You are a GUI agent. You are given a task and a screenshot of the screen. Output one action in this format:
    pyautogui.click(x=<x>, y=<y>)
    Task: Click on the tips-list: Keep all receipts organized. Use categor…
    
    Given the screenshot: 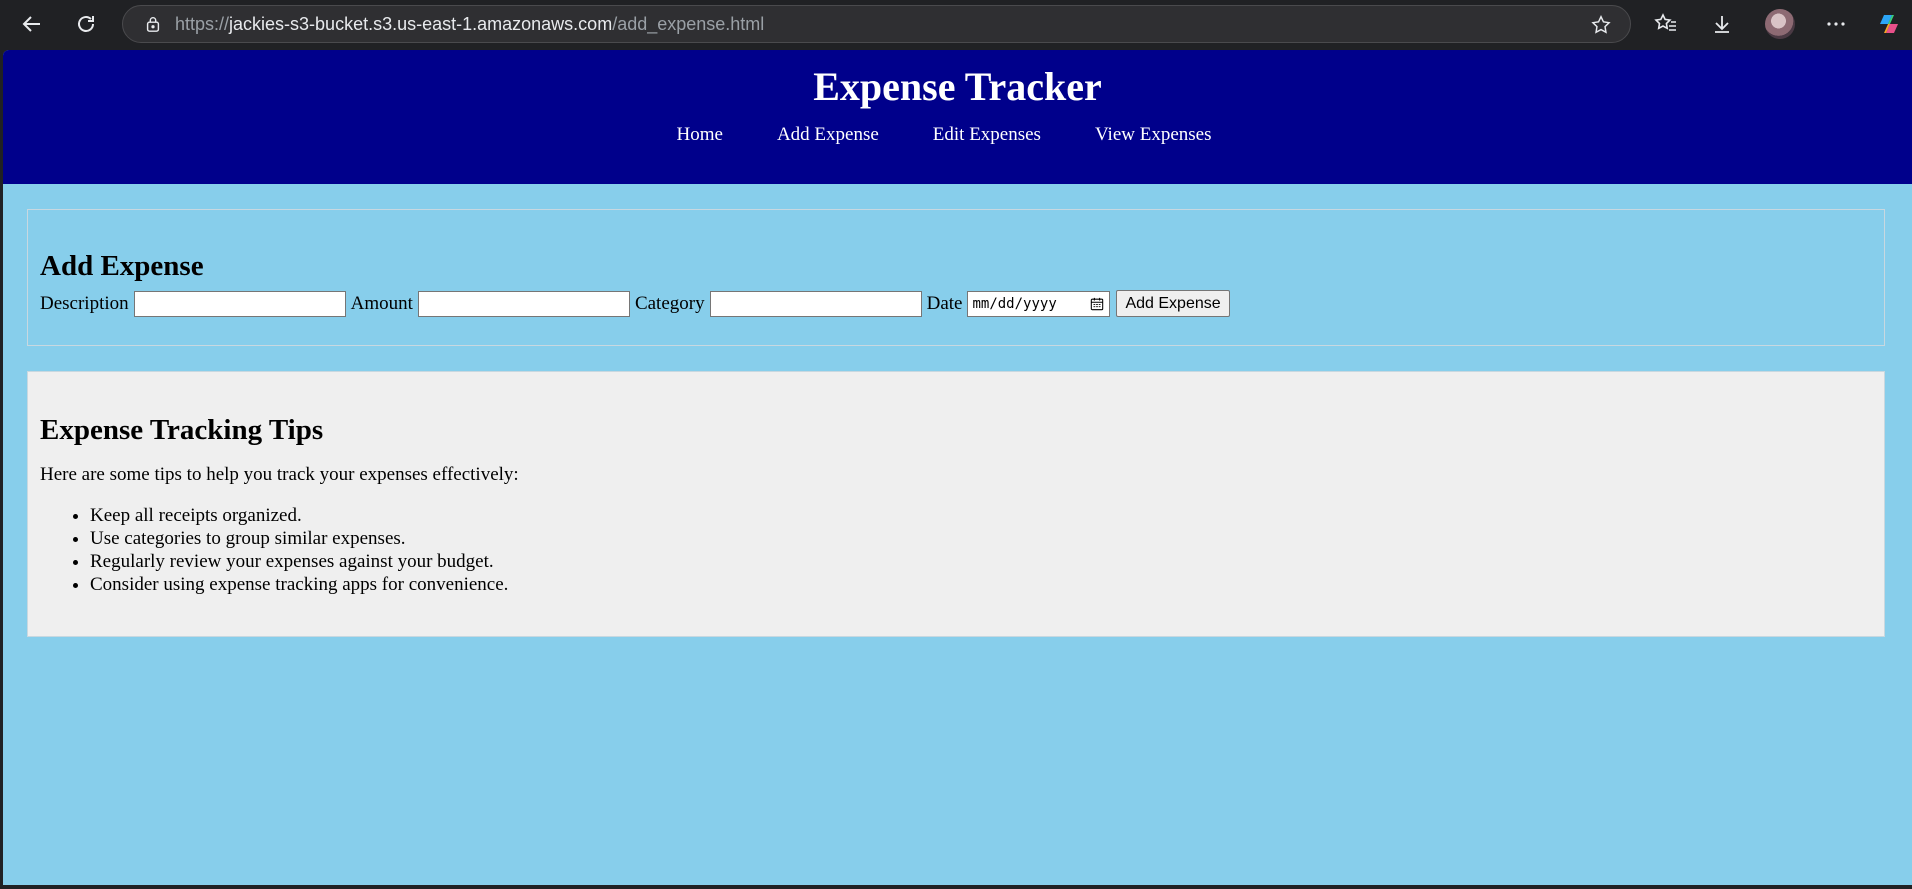 What is the action you would take?
    pyautogui.click(x=956, y=550)
    